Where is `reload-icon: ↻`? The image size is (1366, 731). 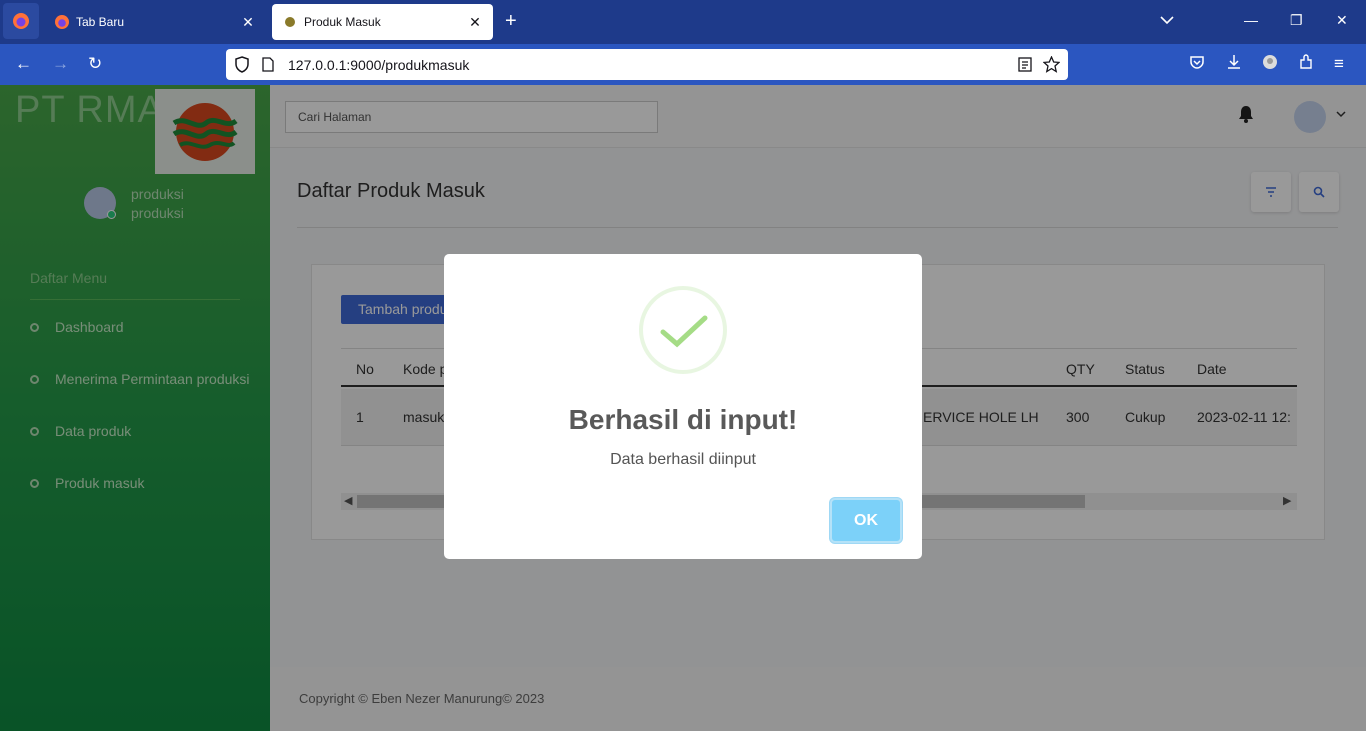
reload-icon: ↻ is located at coordinates (95, 64).